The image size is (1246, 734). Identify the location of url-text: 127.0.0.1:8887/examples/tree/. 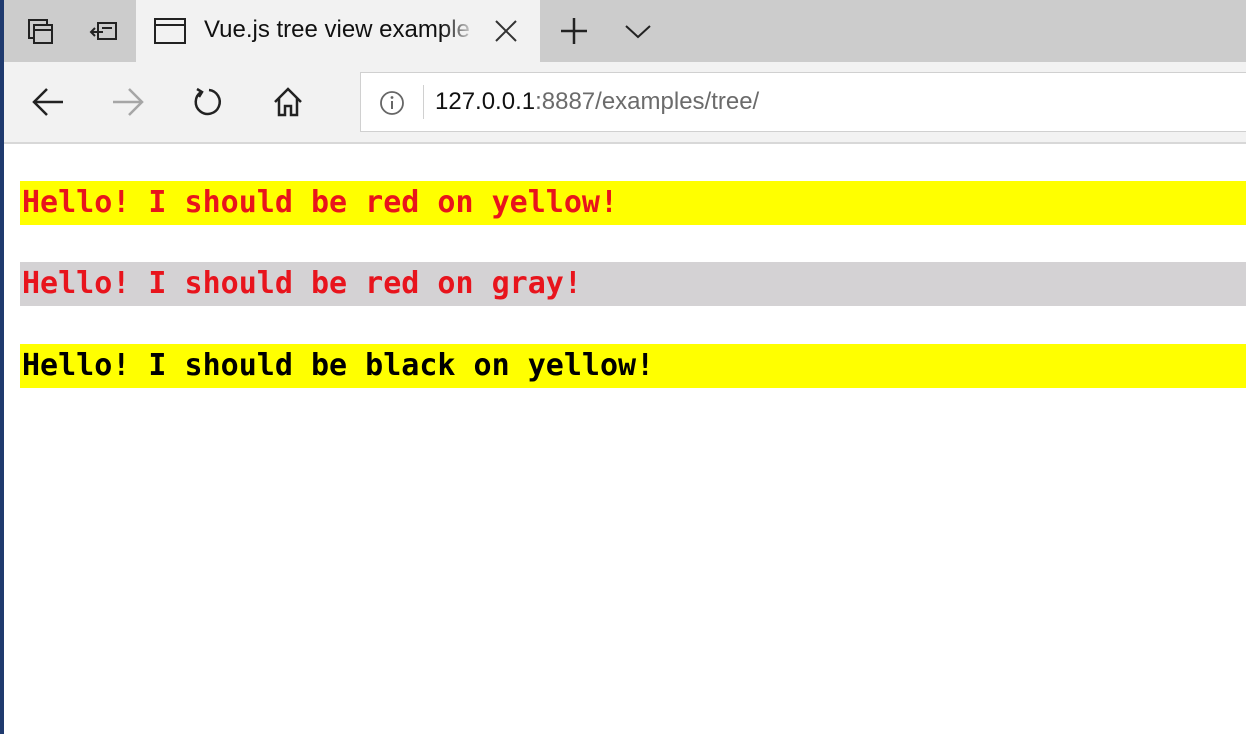
(597, 102).